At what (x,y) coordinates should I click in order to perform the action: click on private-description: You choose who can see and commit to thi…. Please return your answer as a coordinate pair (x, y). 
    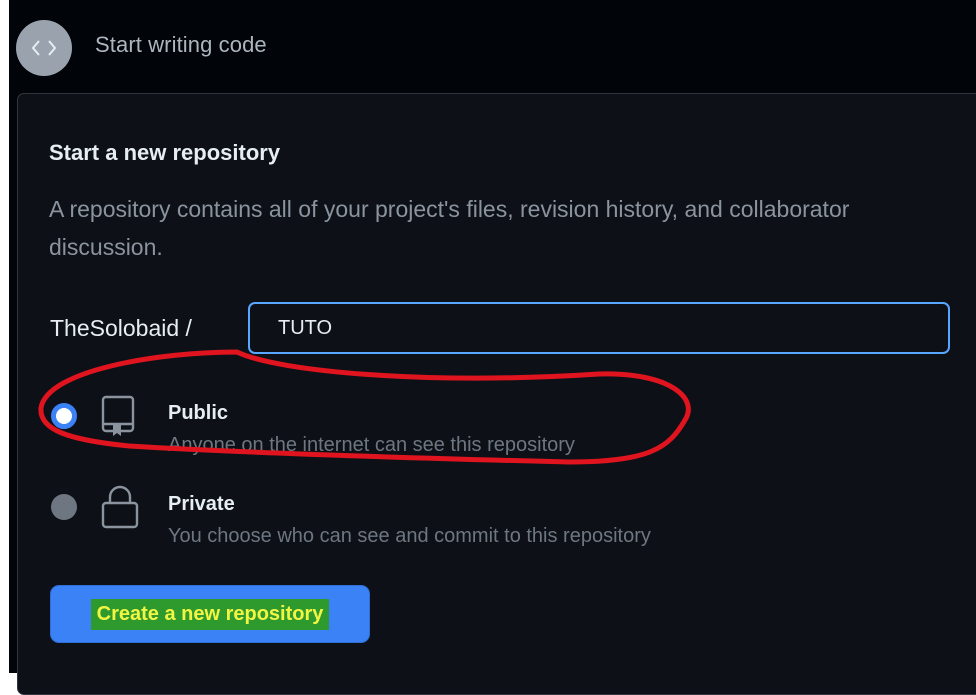
    Looking at the image, I should click on (409, 536).